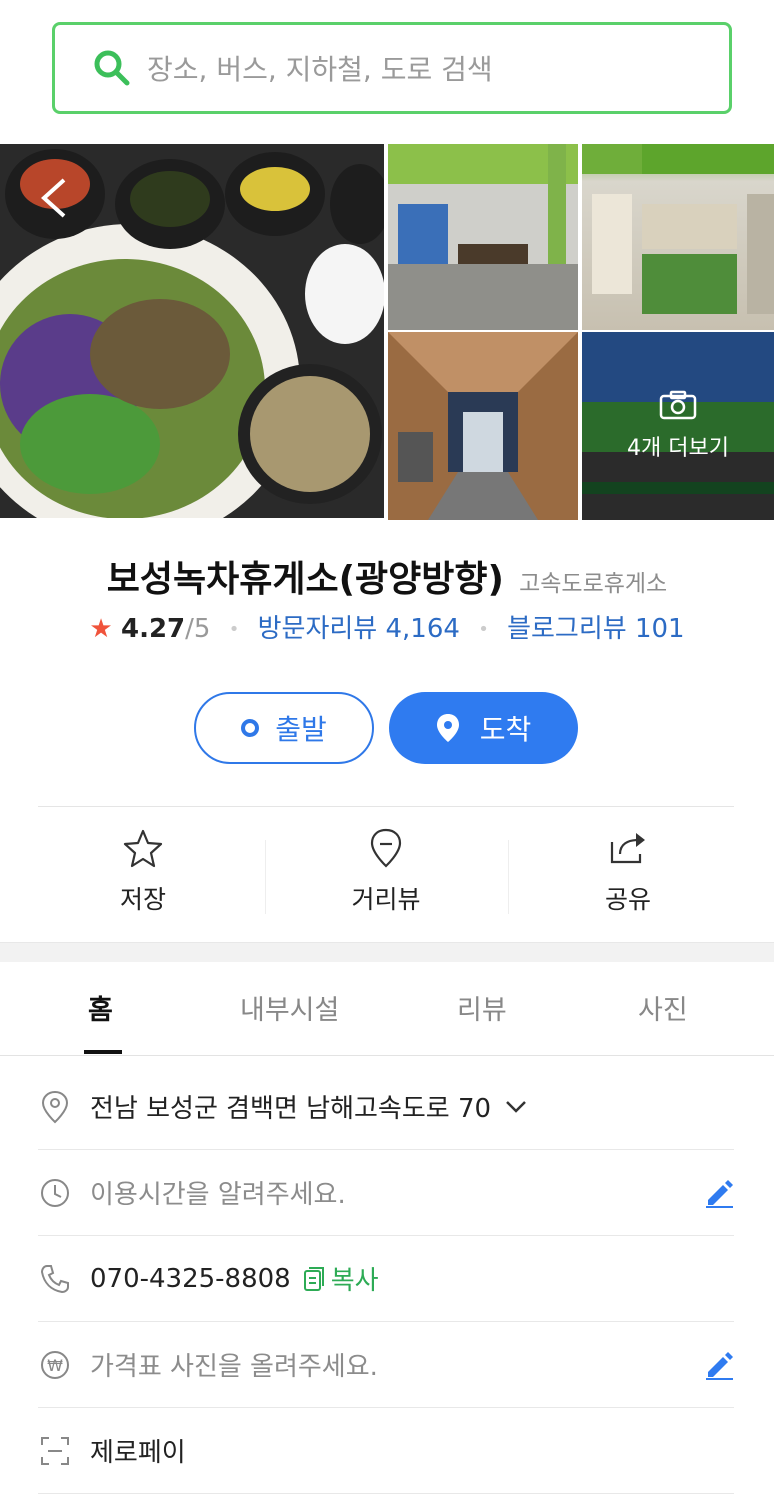  What do you see at coordinates (628, 872) in the screenshot?
I see `share-button: 공유` at bounding box center [628, 872].